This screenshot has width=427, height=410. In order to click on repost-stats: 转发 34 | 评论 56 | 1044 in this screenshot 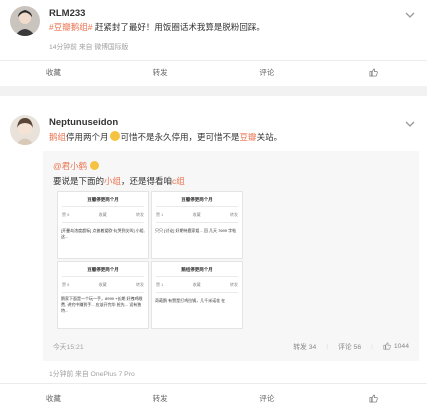, I will do `click(351, 346)`.